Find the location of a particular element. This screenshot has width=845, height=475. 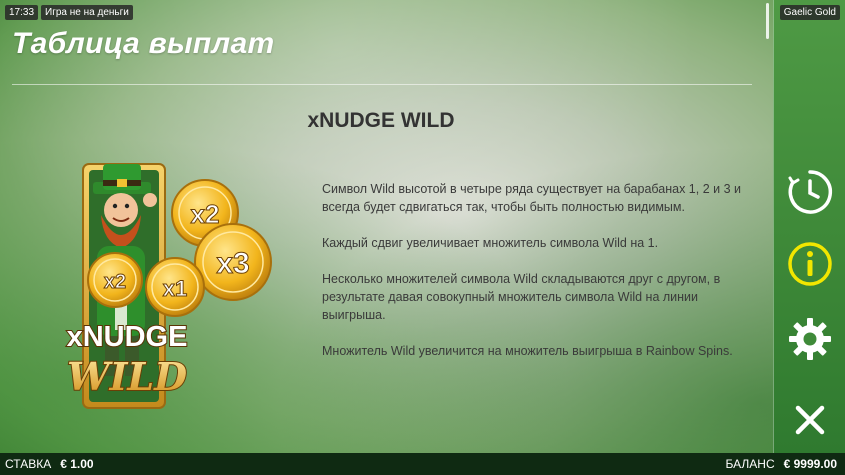

clock-time: 17:33 is located at coordinates (22, 12).